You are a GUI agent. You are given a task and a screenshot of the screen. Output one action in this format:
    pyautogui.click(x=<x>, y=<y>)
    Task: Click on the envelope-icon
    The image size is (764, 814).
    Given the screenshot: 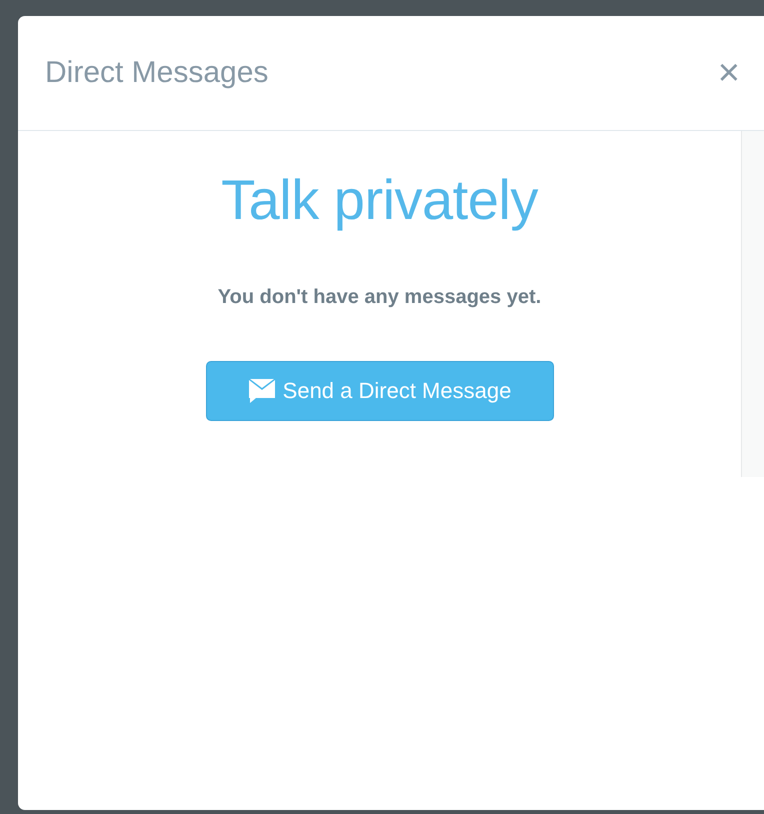 What is the action you would take?
    pyautogui.click(x=262, y=391)
    